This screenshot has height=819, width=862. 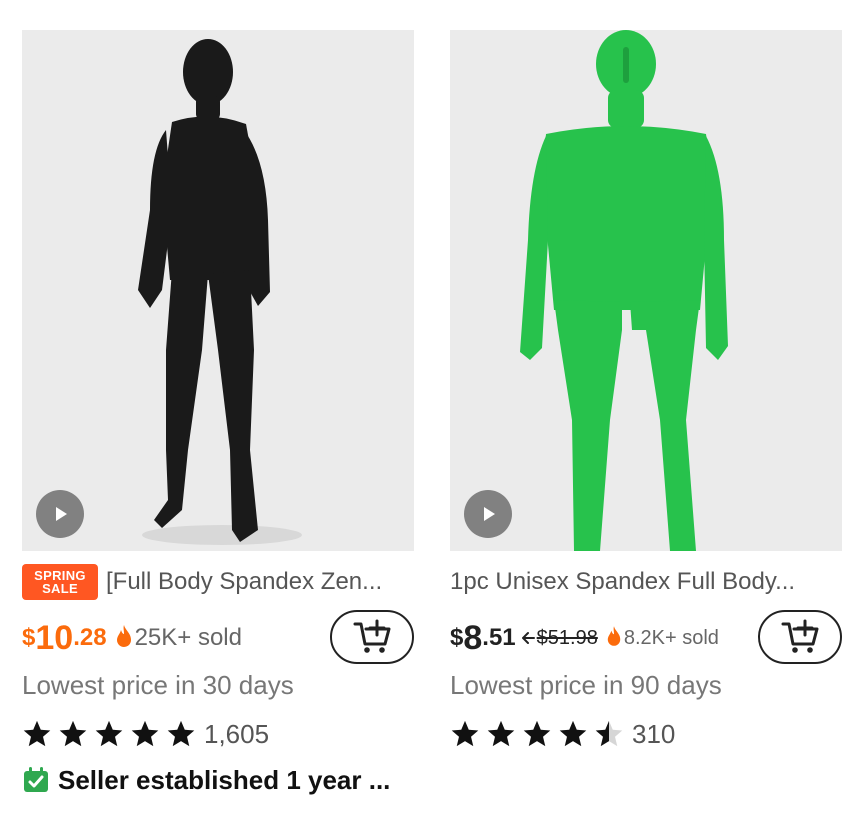 I want to click on price-drop-arrow-icon, so click(x=528, y=638).